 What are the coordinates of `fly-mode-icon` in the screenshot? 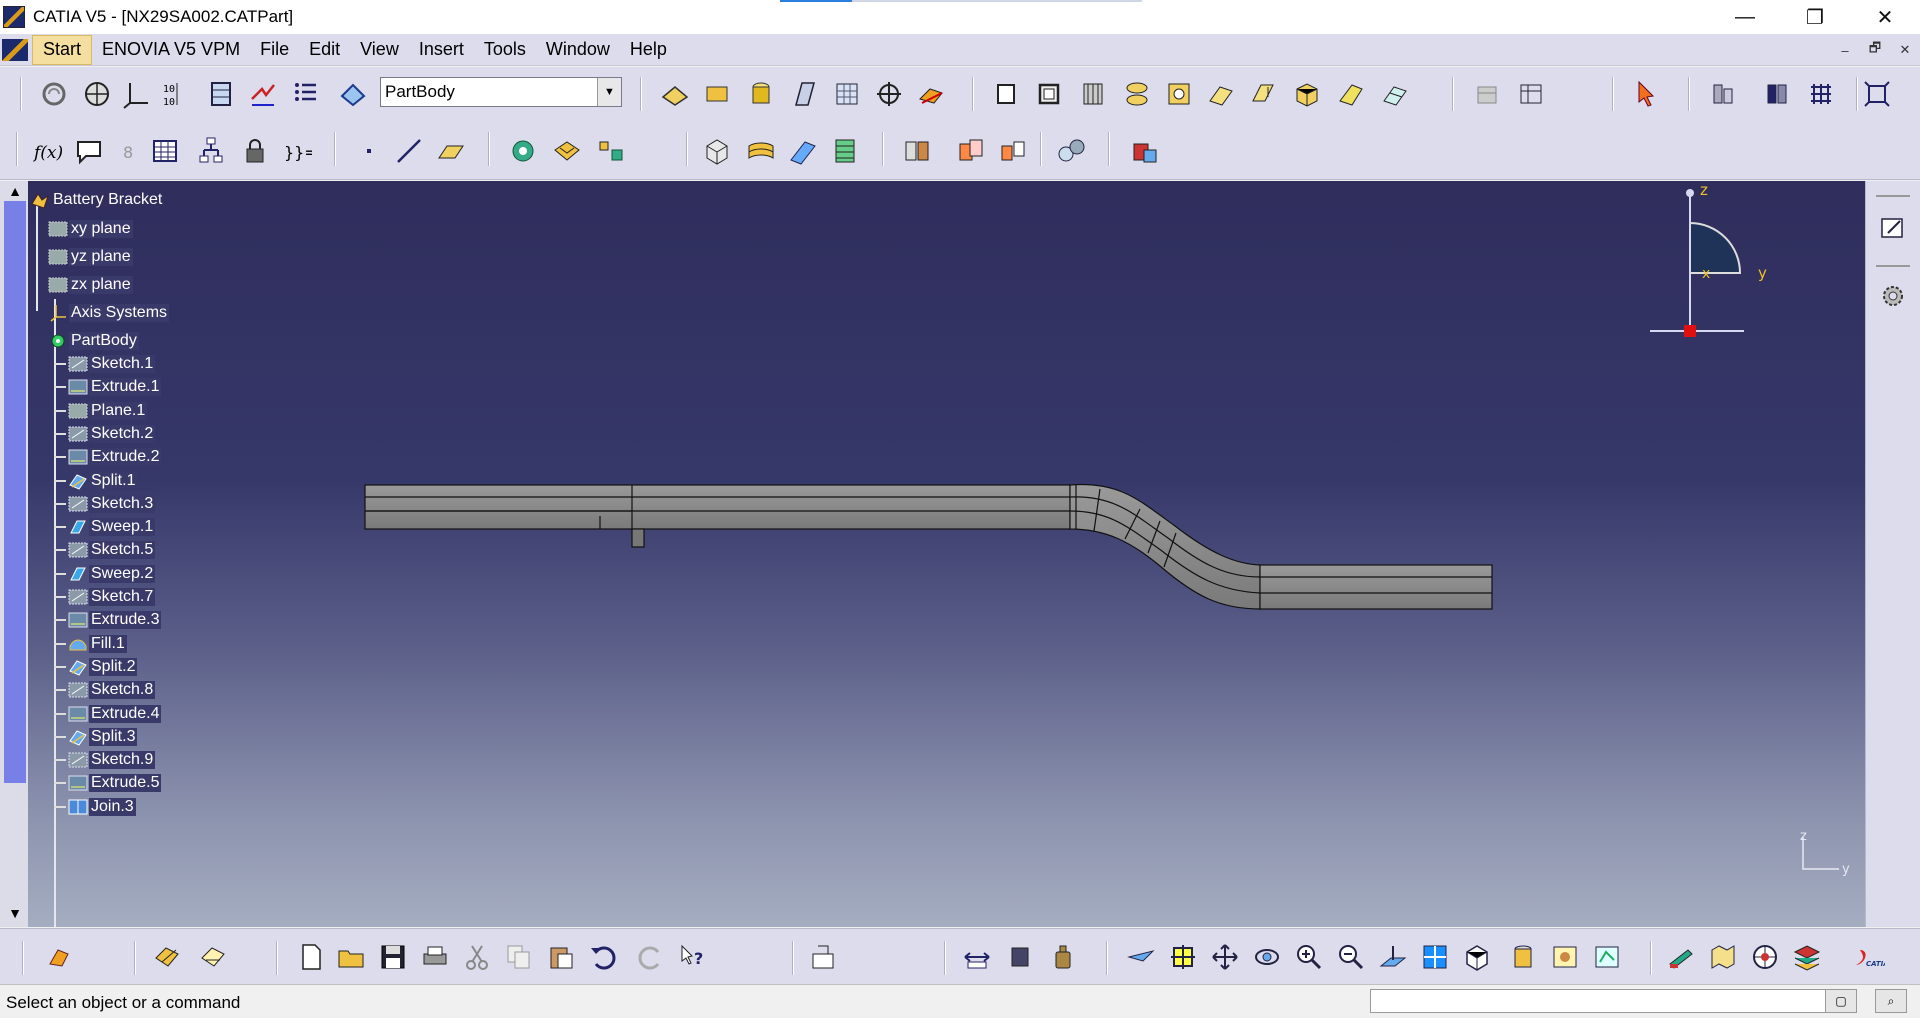 It's located at (1141, 957).